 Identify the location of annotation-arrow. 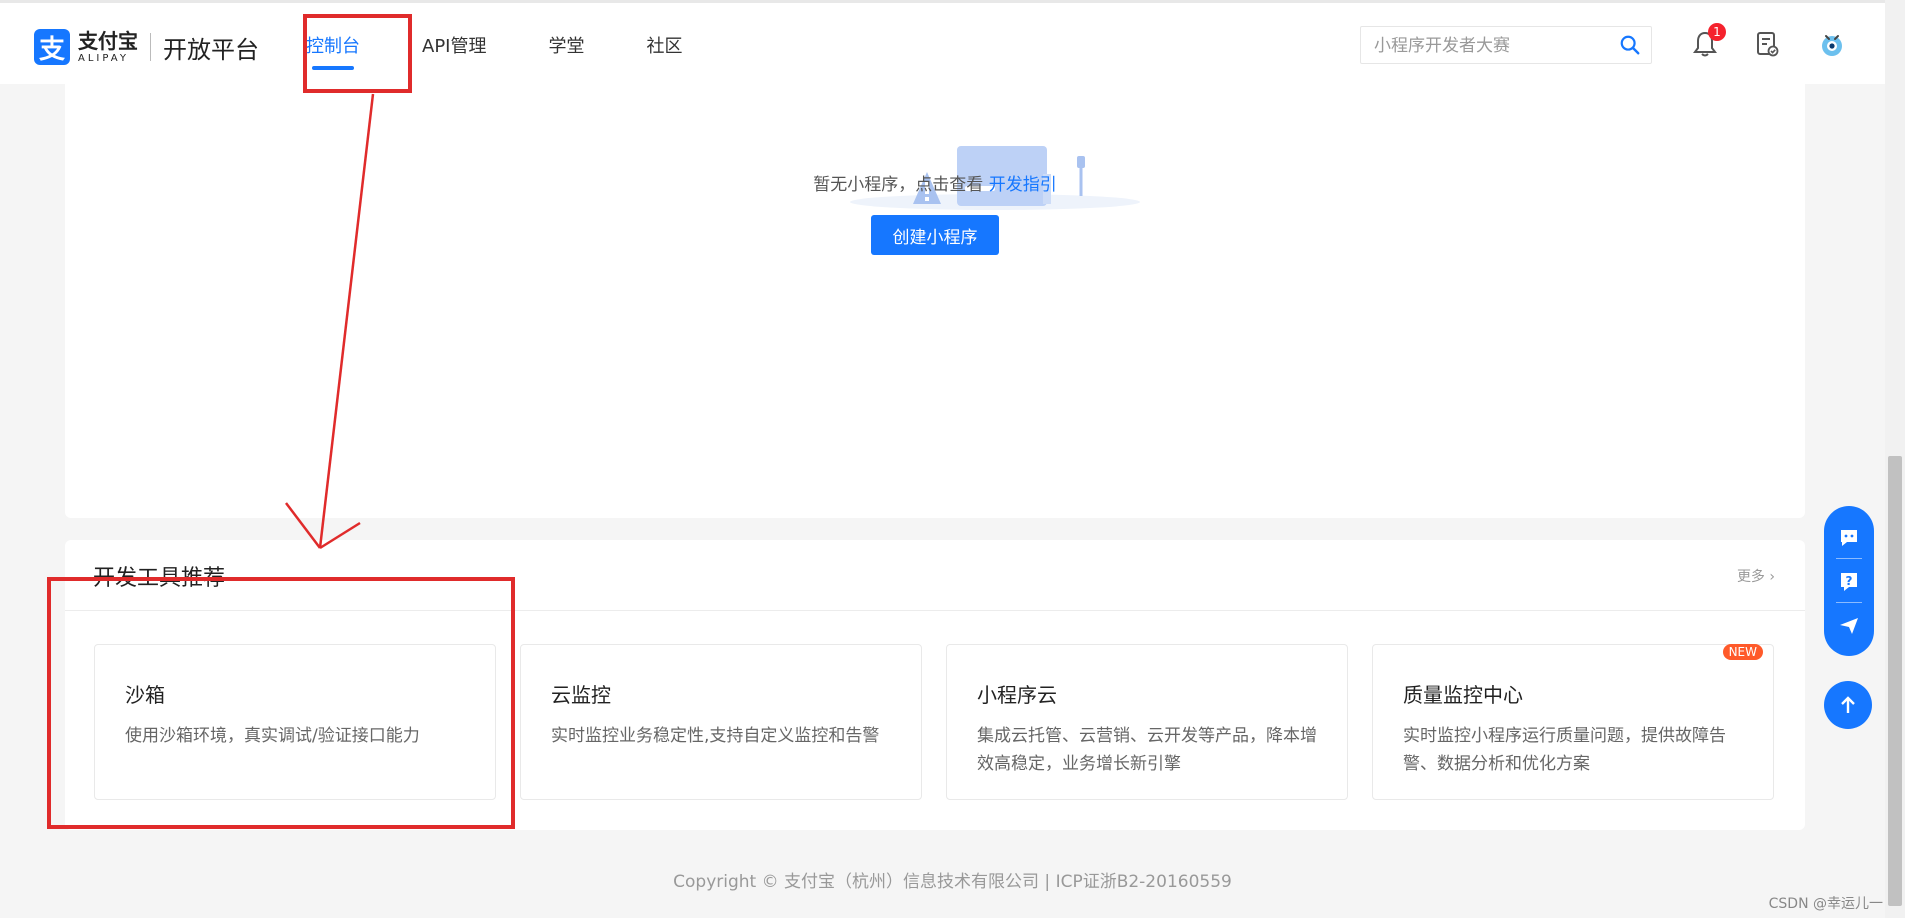
(330, 321).